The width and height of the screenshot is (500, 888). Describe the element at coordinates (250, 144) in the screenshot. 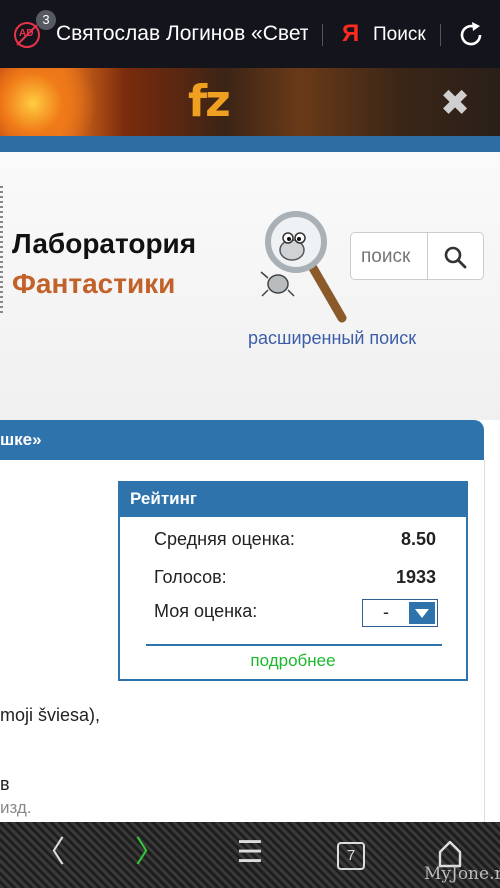

I see `banner-strip` at that location.